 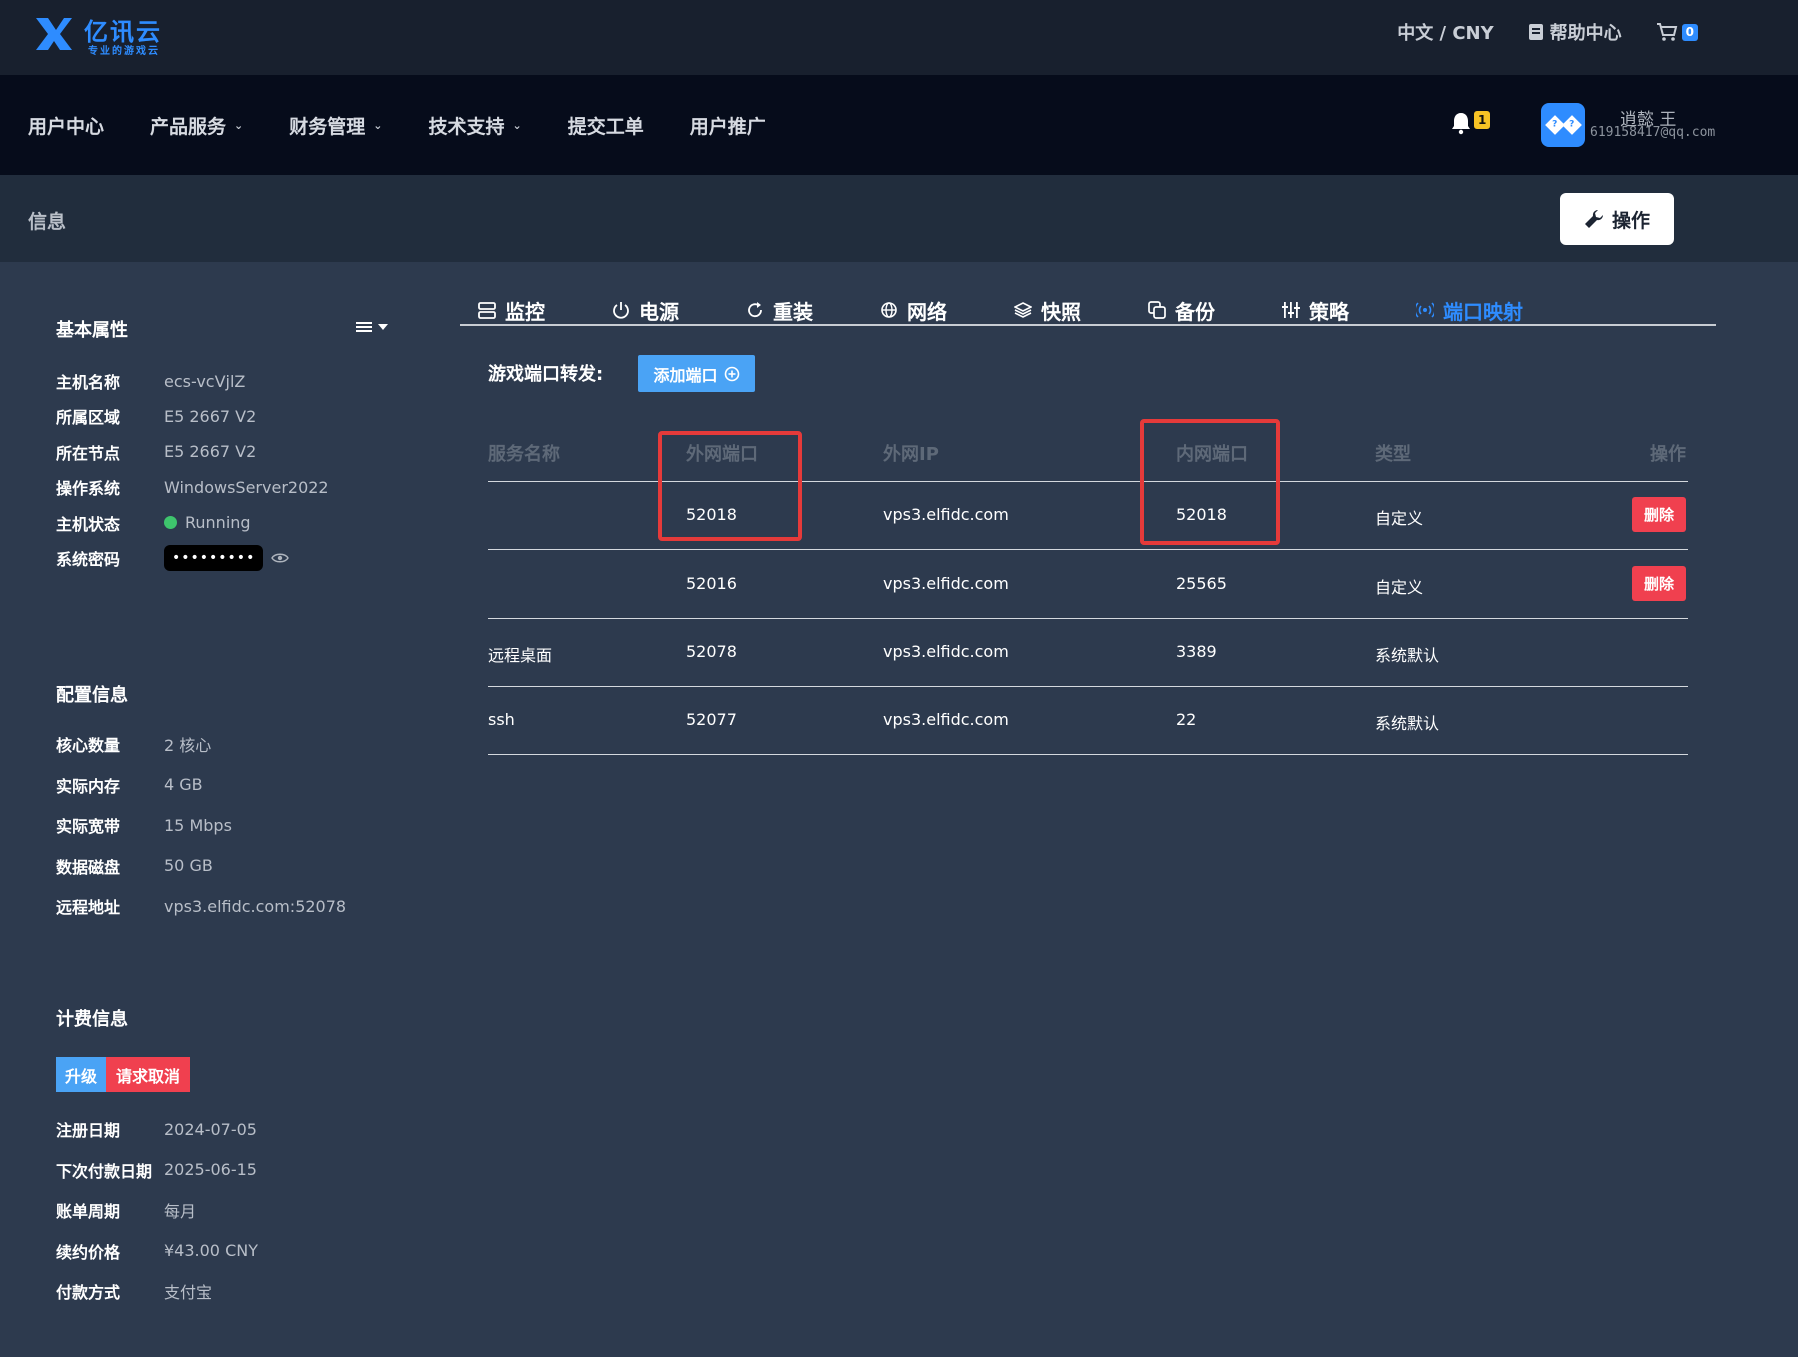 I want to click on top-bar: 亿讯云 专业的游戏云 中文 / CNY 帮助中心 0, so click(x=899, y=37).